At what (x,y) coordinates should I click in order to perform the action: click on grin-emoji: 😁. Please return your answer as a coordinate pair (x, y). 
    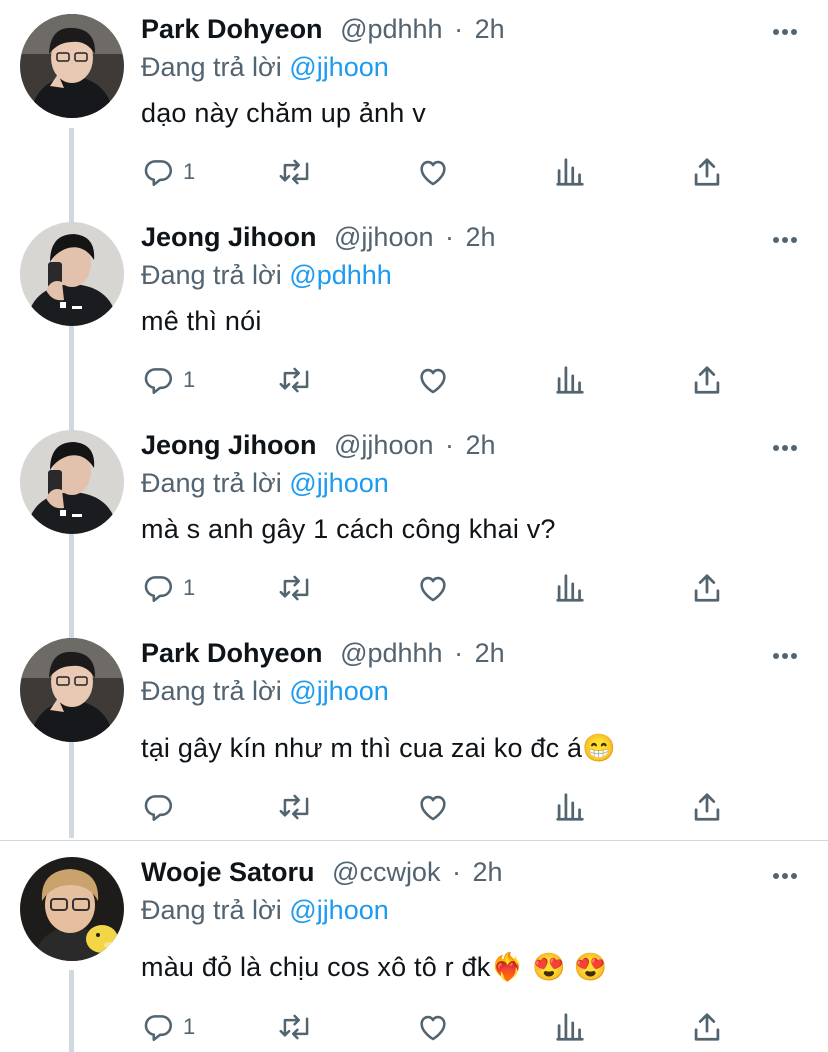
    Looking at the image, I should click on (599, 748).